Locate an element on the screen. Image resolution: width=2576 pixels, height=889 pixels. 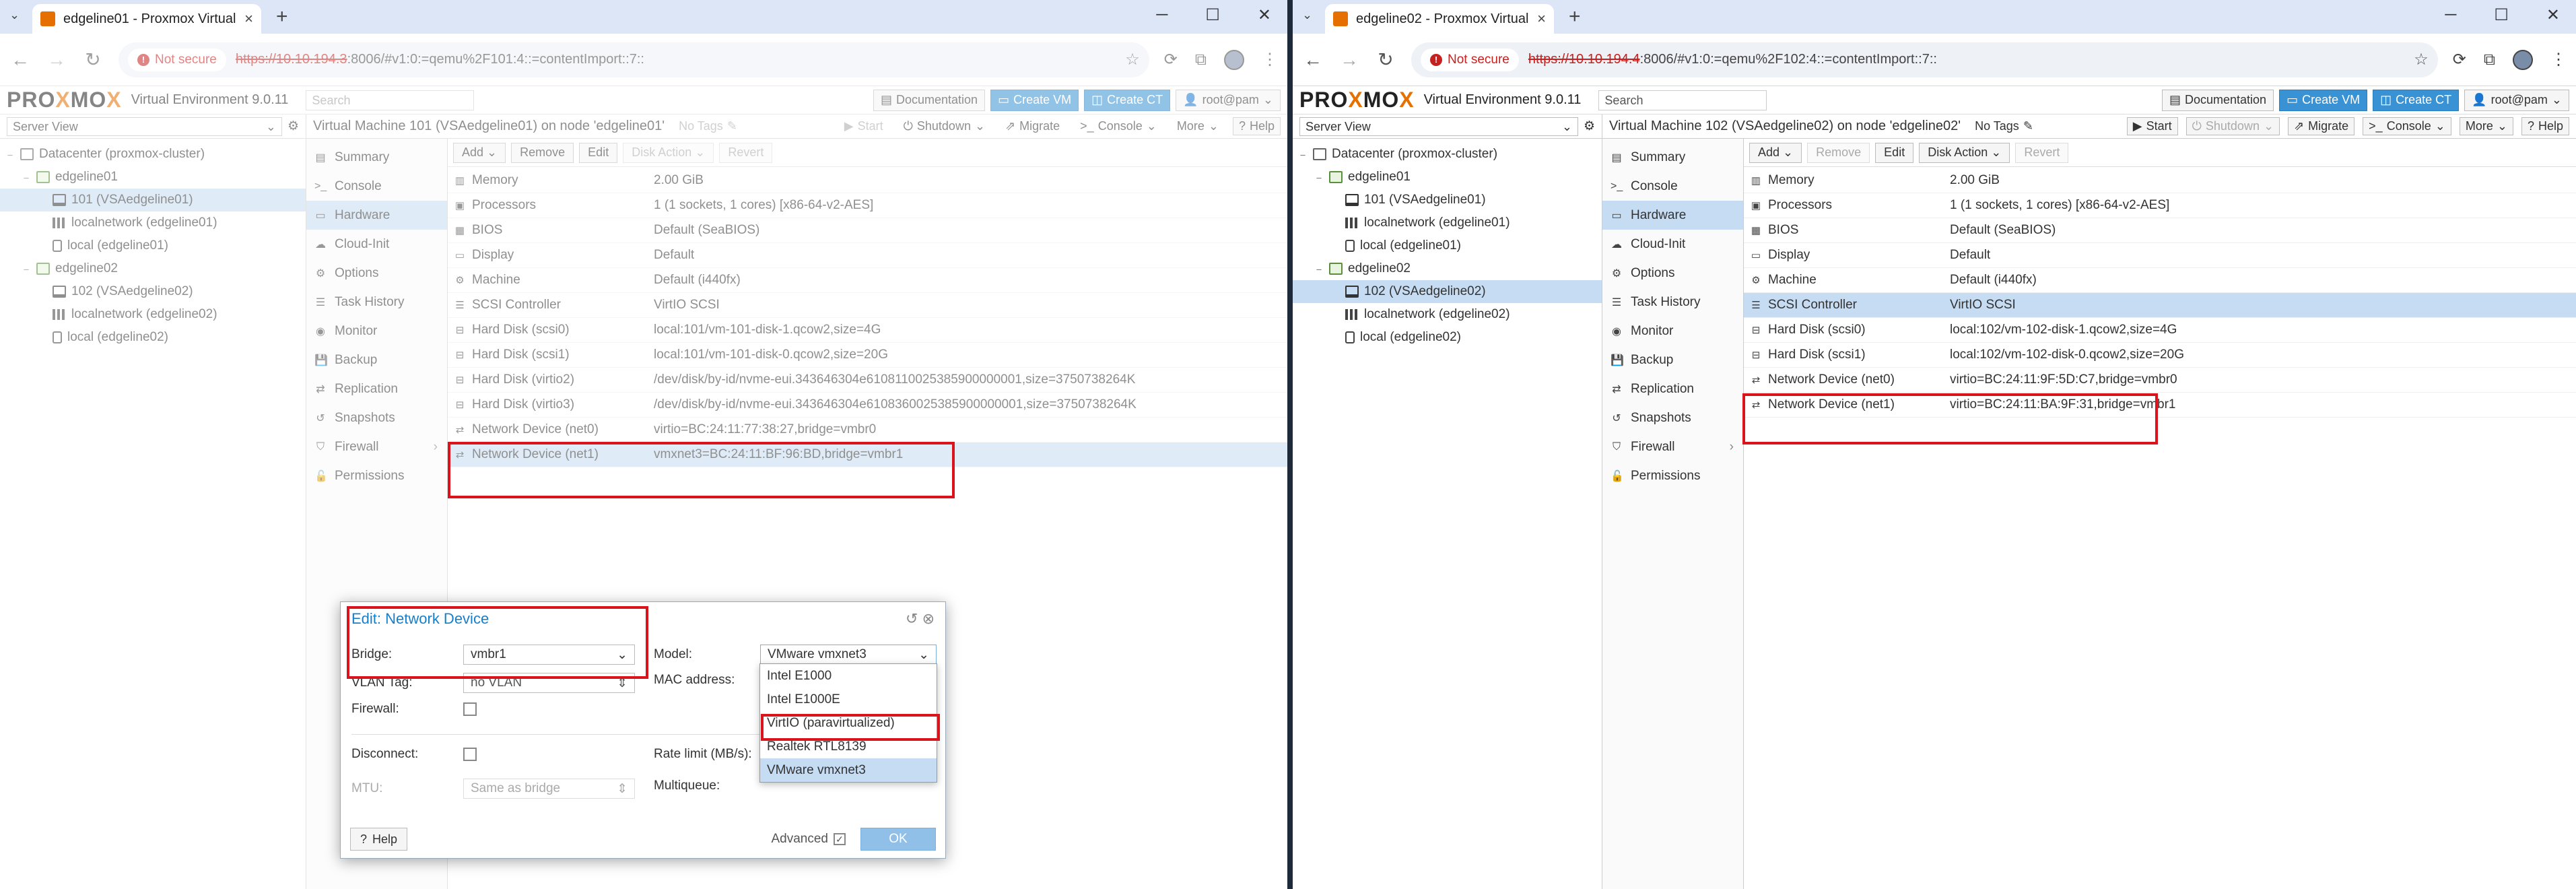
table-row: ⚙ Machine Default (i440fx) is located at coordinates (2160, 280).